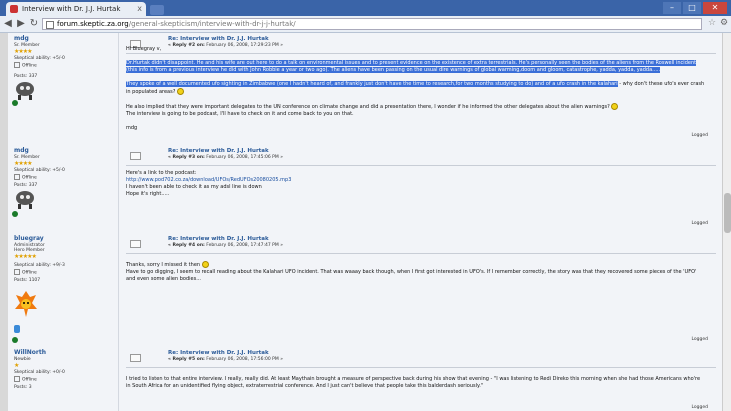 The image size is (731, 411). Describe the element at coordinates (93, 24) in the screenshot. I see `url-domain: forum.skeptic.za.org` at that location.